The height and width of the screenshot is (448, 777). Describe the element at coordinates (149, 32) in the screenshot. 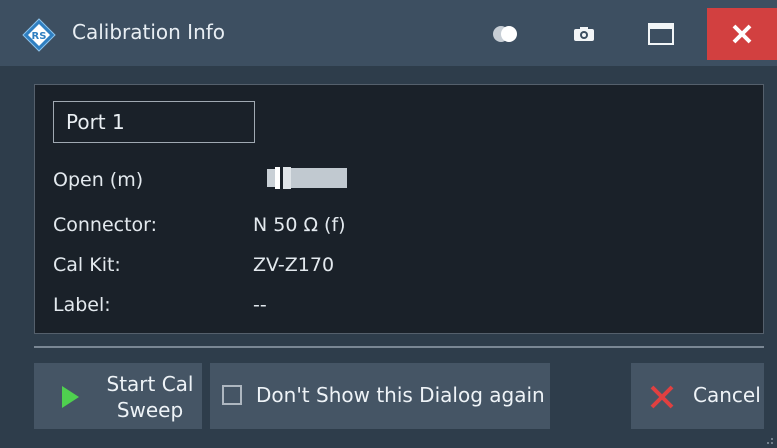

I see `window-title: Calibration Info` at that location.